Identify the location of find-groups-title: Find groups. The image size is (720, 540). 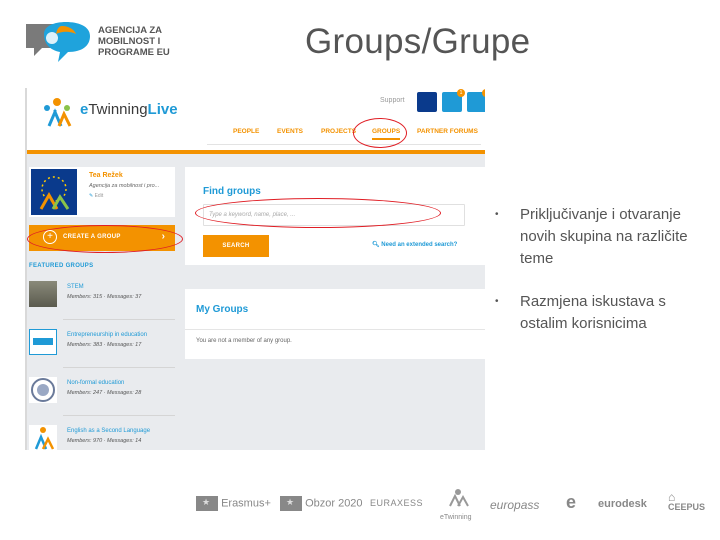
(232, 191).